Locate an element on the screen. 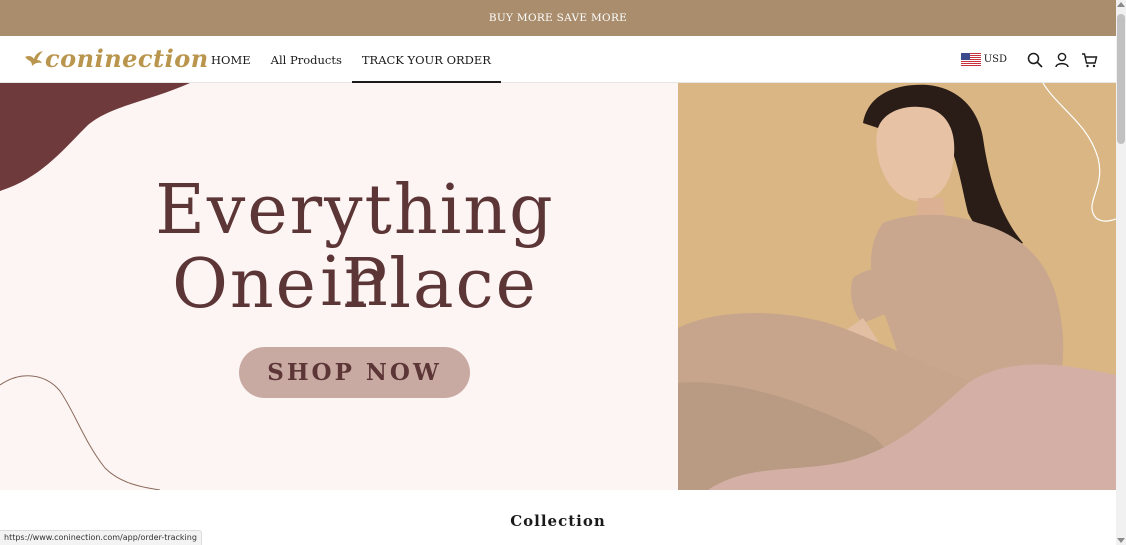 Image resolution: width=1126 pixels, height=545 pixels. main-nav: HOME All Products TRACK YOUR ORDER is located at coordinates (351, 59).